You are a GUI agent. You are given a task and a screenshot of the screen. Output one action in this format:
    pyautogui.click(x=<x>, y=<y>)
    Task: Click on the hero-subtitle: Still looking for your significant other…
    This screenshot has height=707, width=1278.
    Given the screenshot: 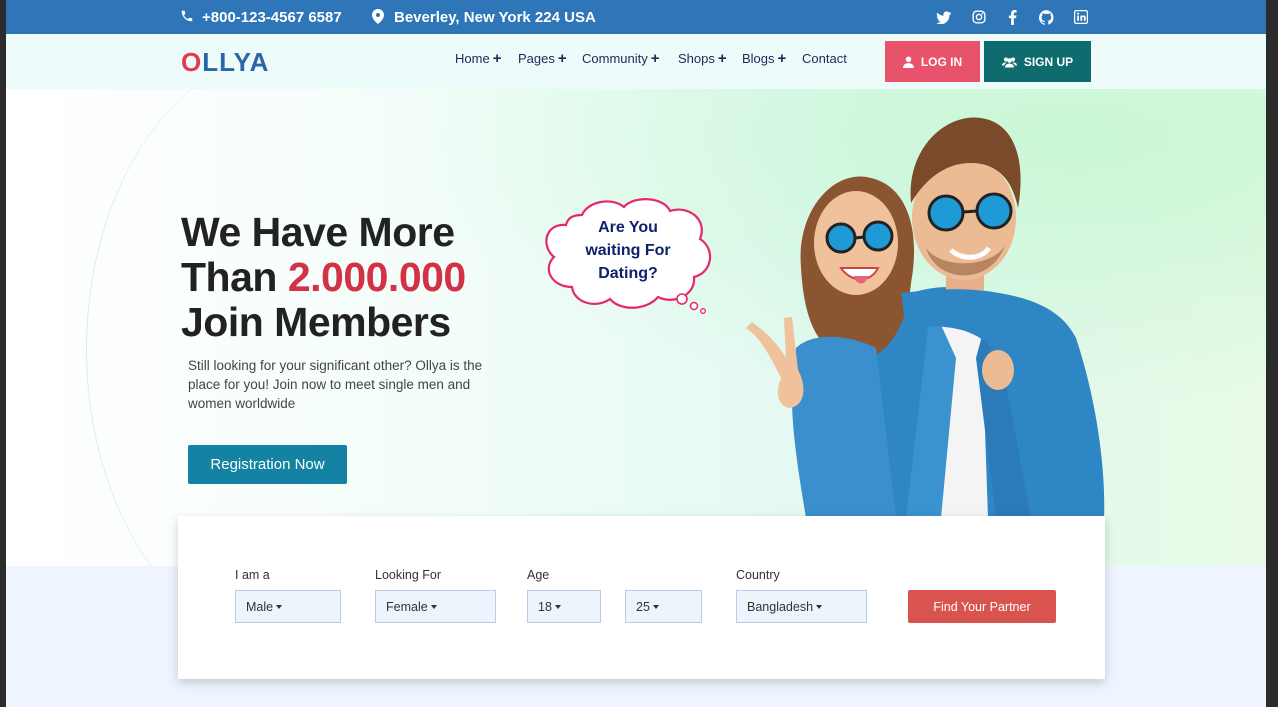 What is the action you would take?
    pyautogui.click(x=335, y=384)
    